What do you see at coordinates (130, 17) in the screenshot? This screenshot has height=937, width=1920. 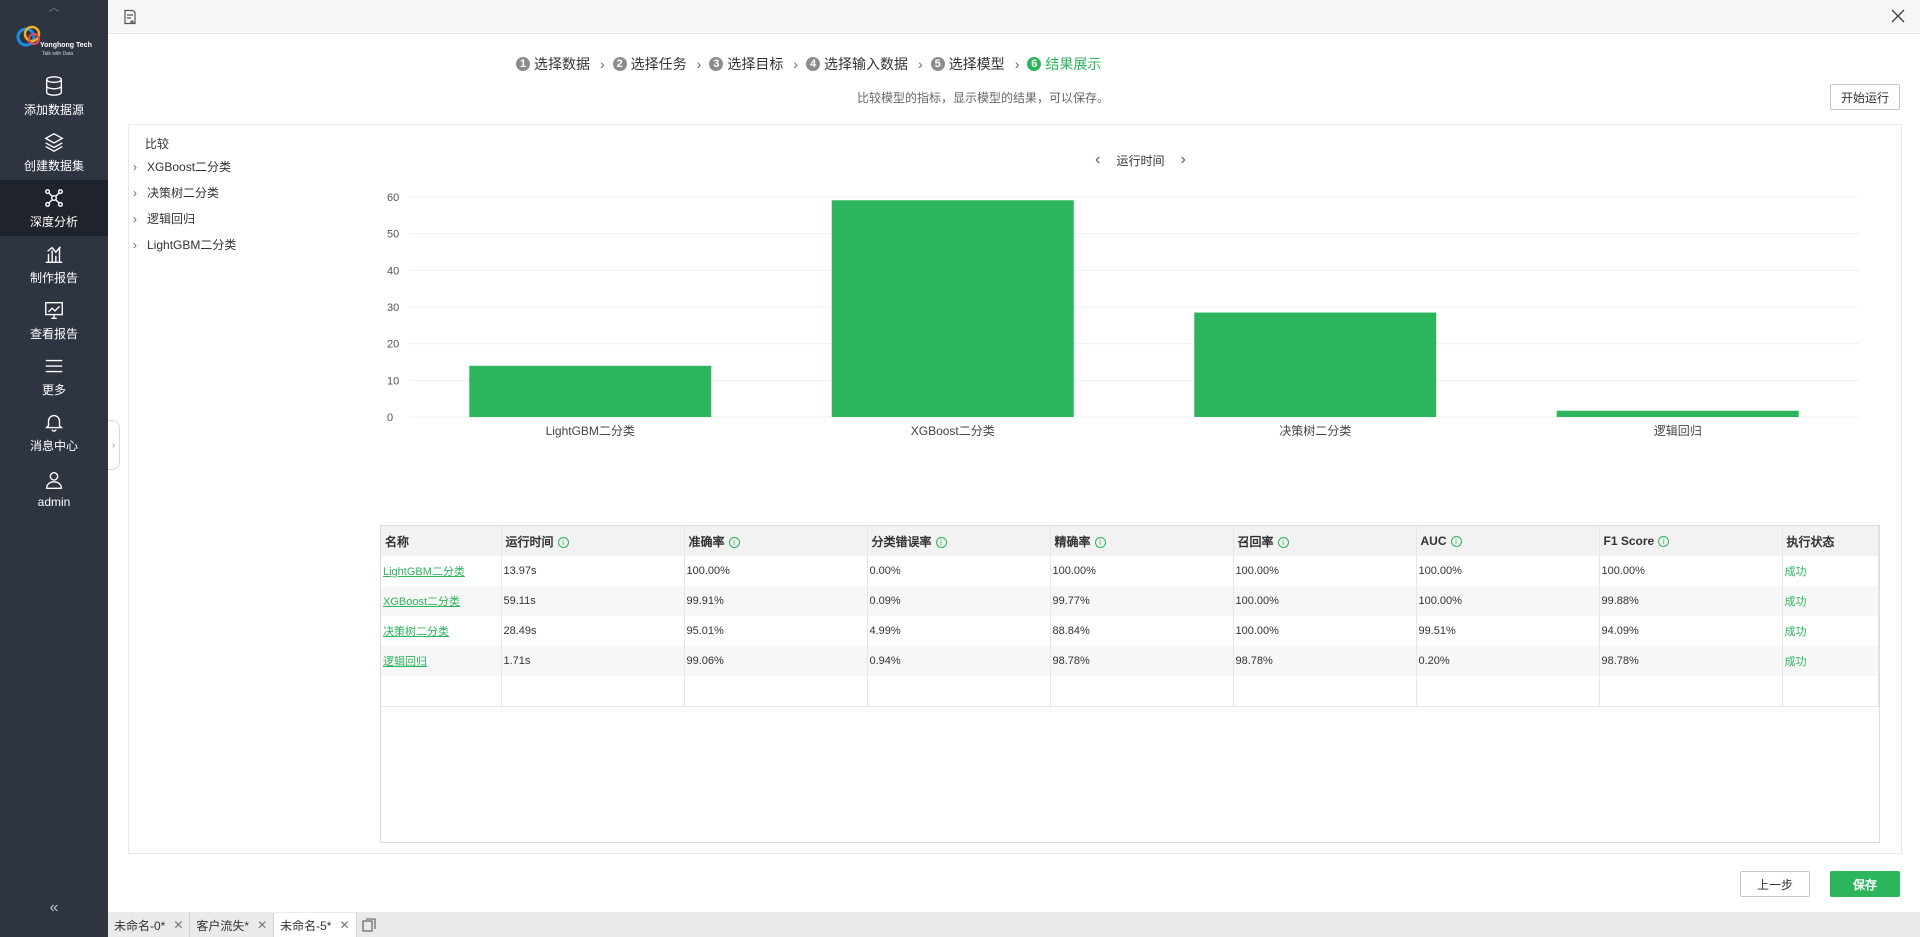 I see `document-icon` at bounding box center [130, 17].